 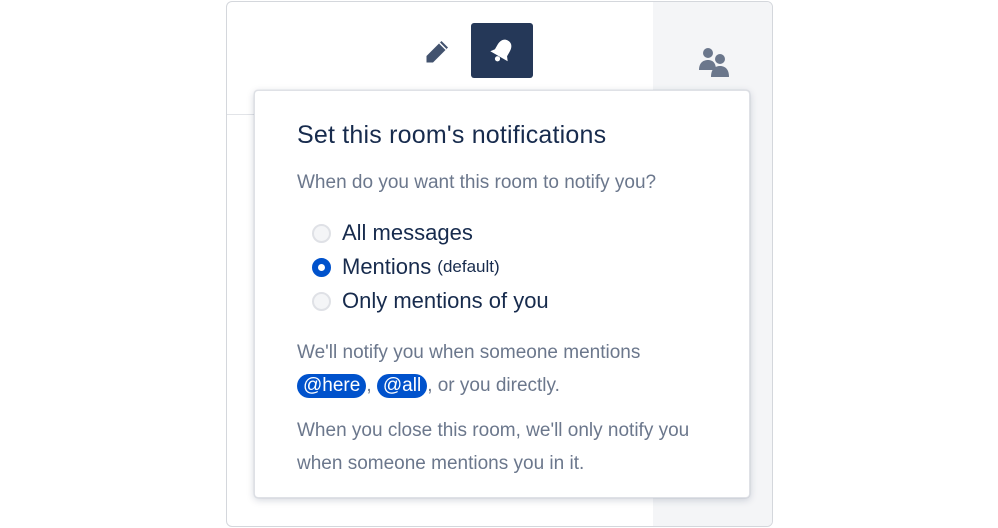 I want to click on notify-text-pre: We'll notify you when someone mentions, so click(x=469, y=352).